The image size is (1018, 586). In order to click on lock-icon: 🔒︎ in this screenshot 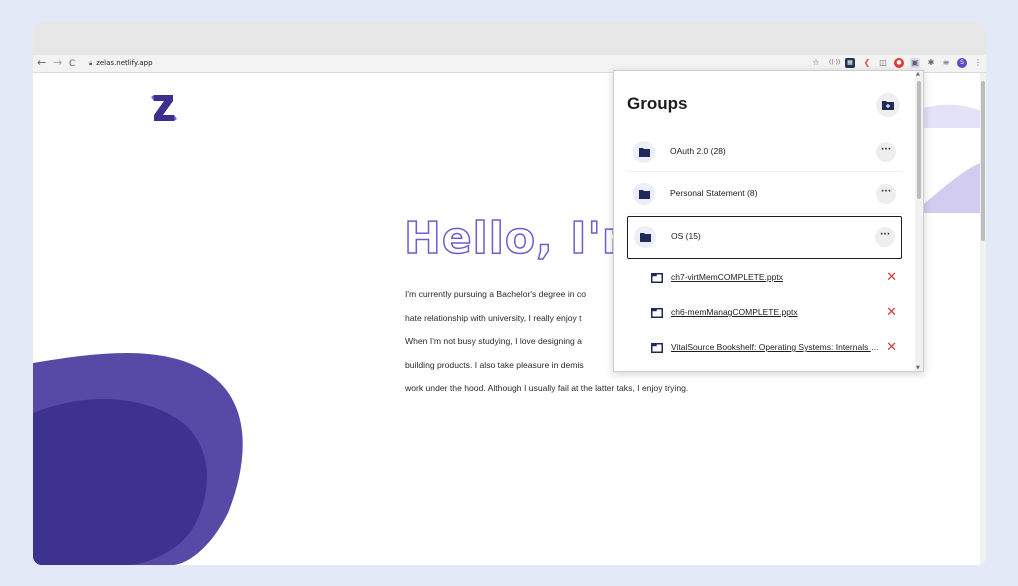, I will do `click(91, 63)`.